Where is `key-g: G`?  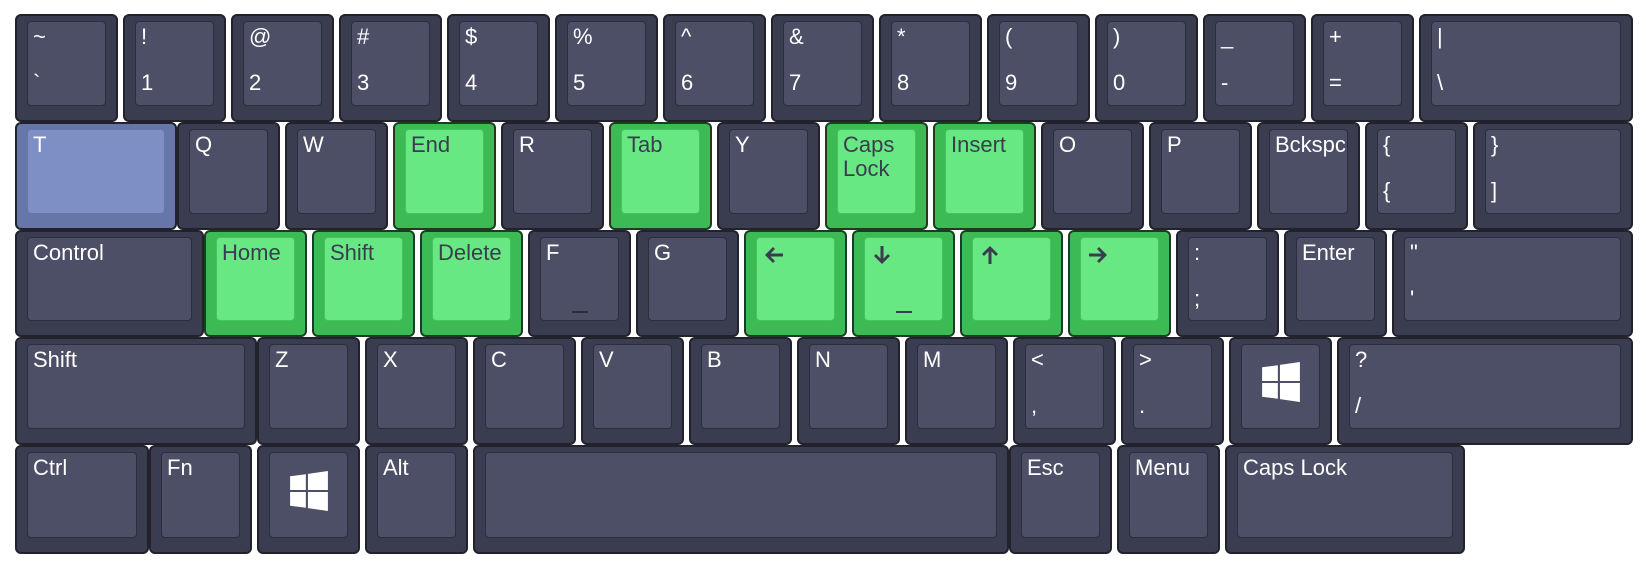 key-g: G is located at coordinates (687, 283).